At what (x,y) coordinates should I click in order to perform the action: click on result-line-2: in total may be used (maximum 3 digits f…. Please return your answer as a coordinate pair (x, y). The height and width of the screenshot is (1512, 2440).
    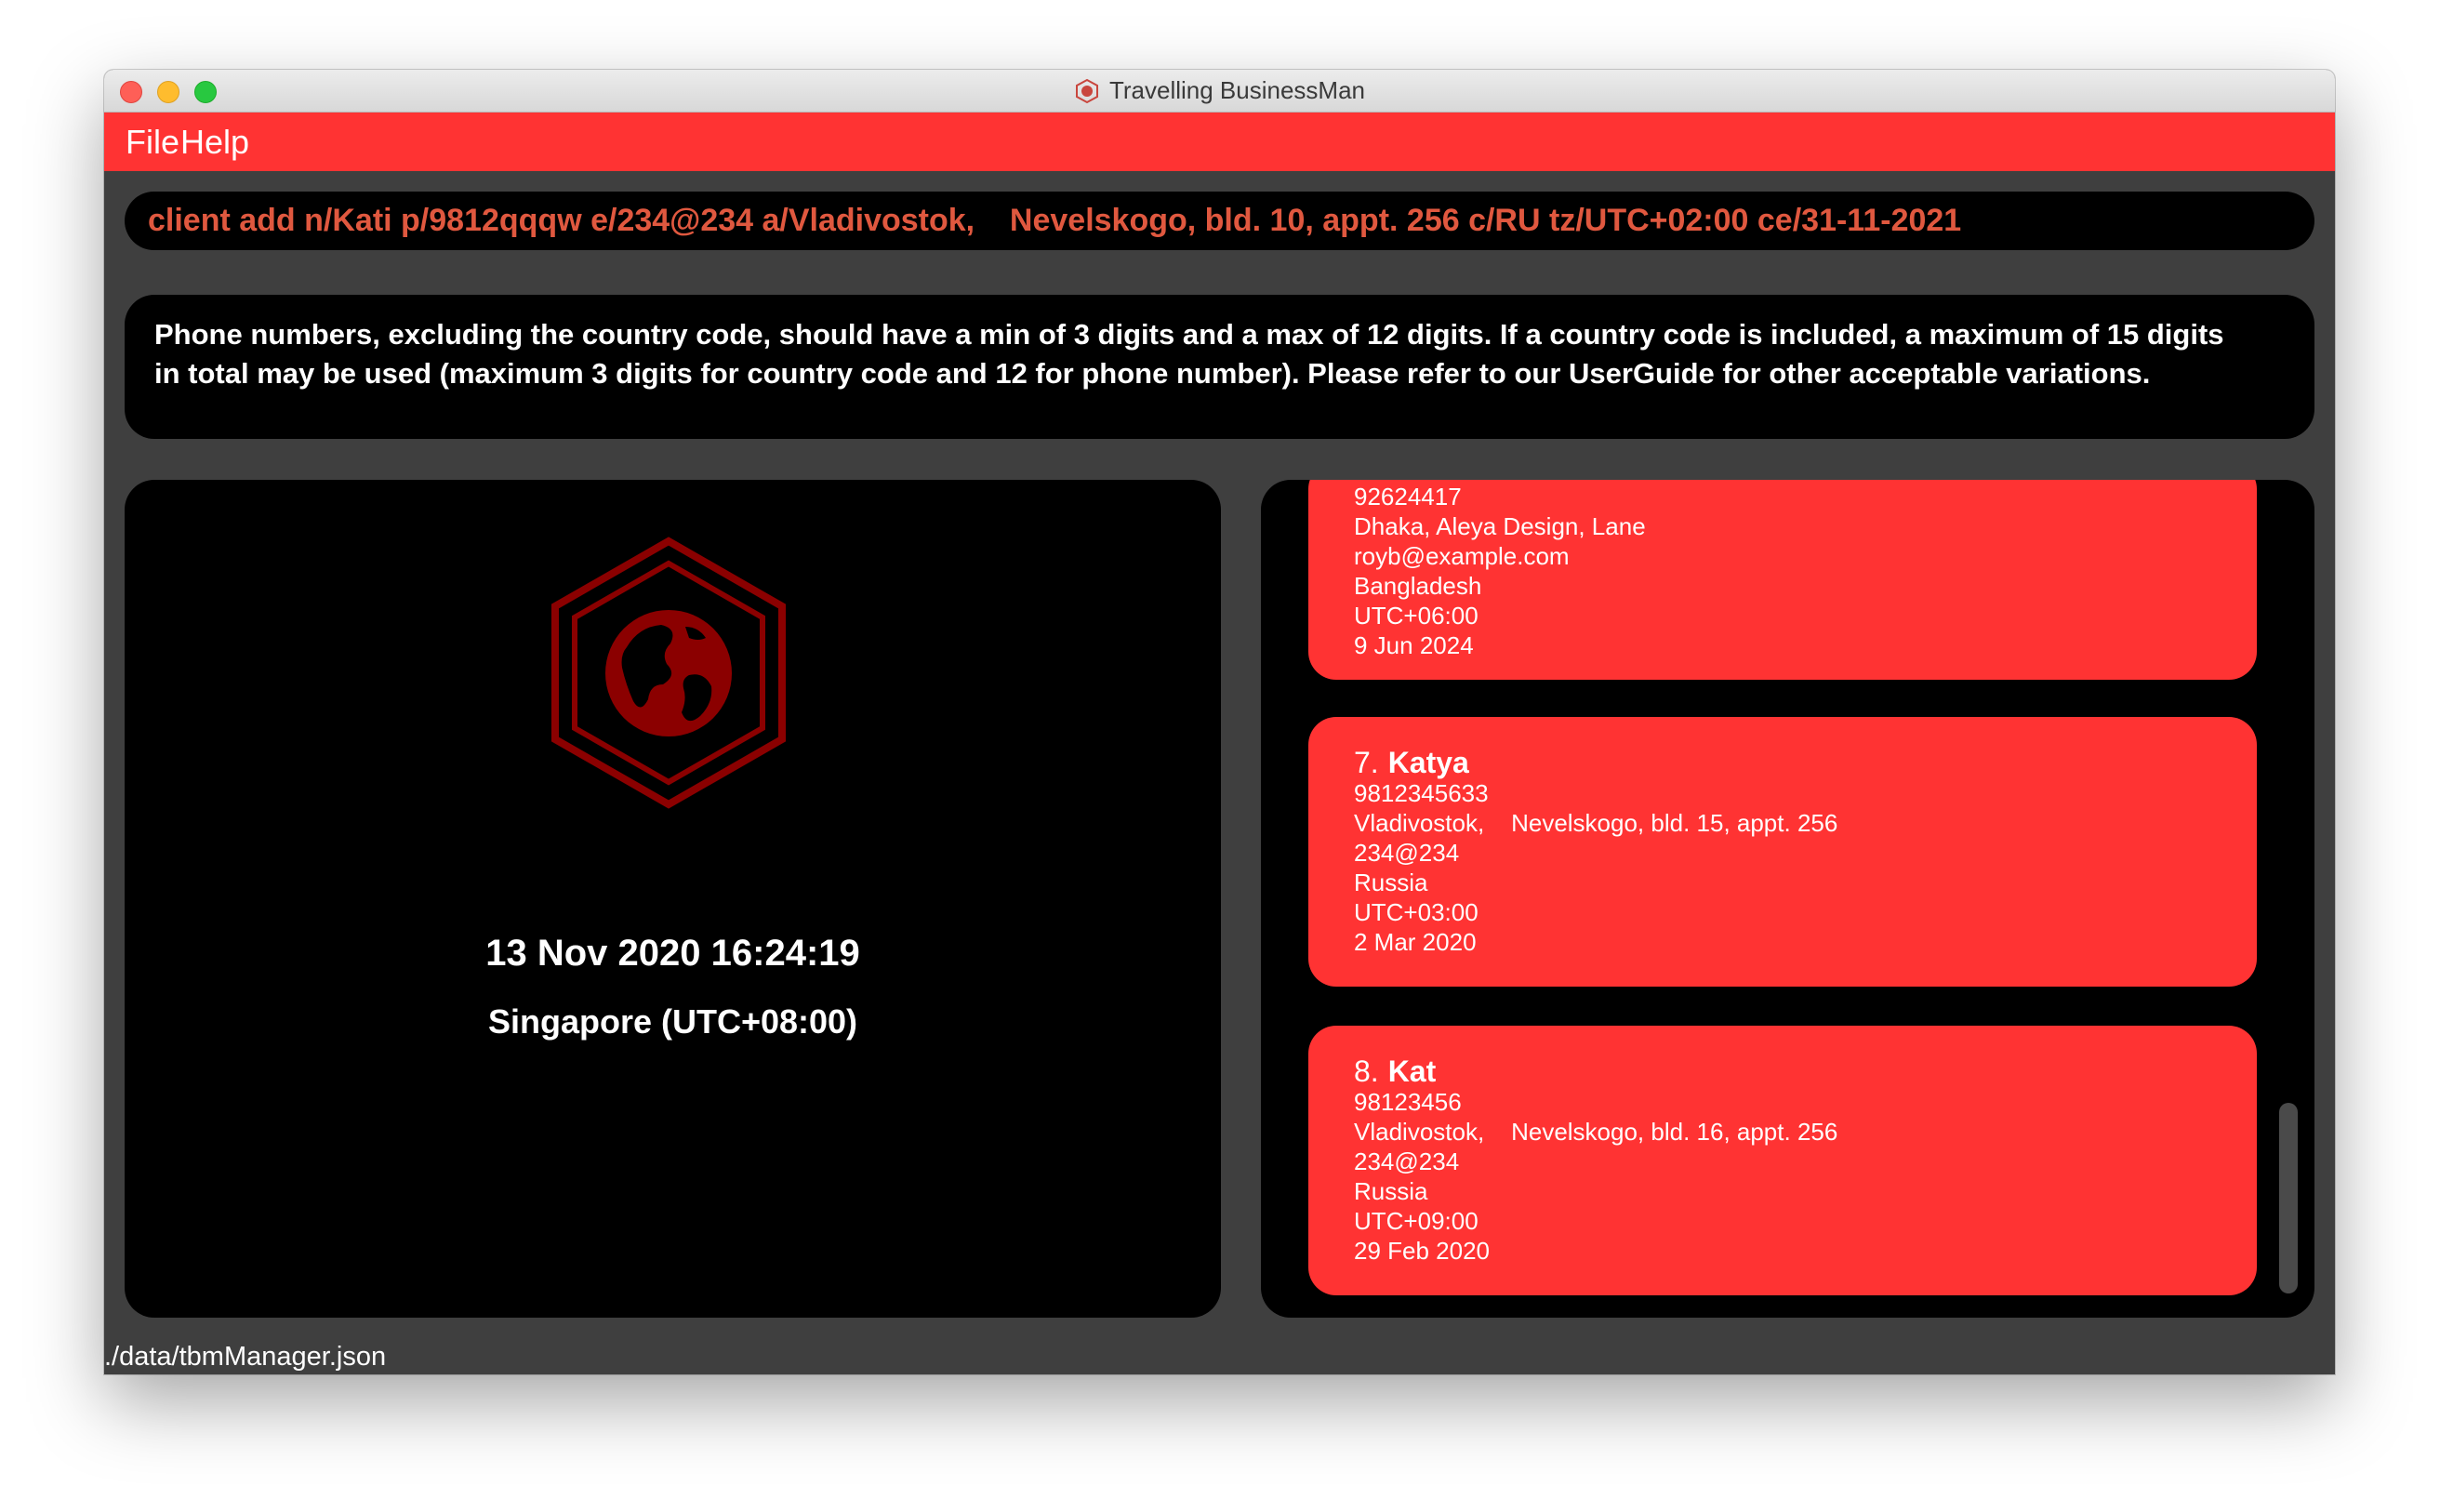
    Looking at the image, I should click on (1152, 373).